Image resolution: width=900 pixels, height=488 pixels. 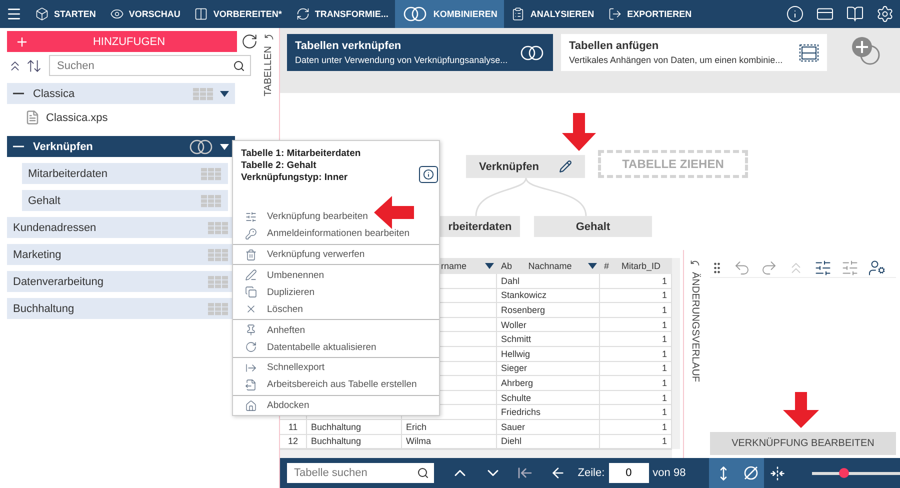 What do you see at coordinates (650, 14) in the screenshot?
I see `nav-tab: EXPORTIEREN` at bounding box center [650, 14].